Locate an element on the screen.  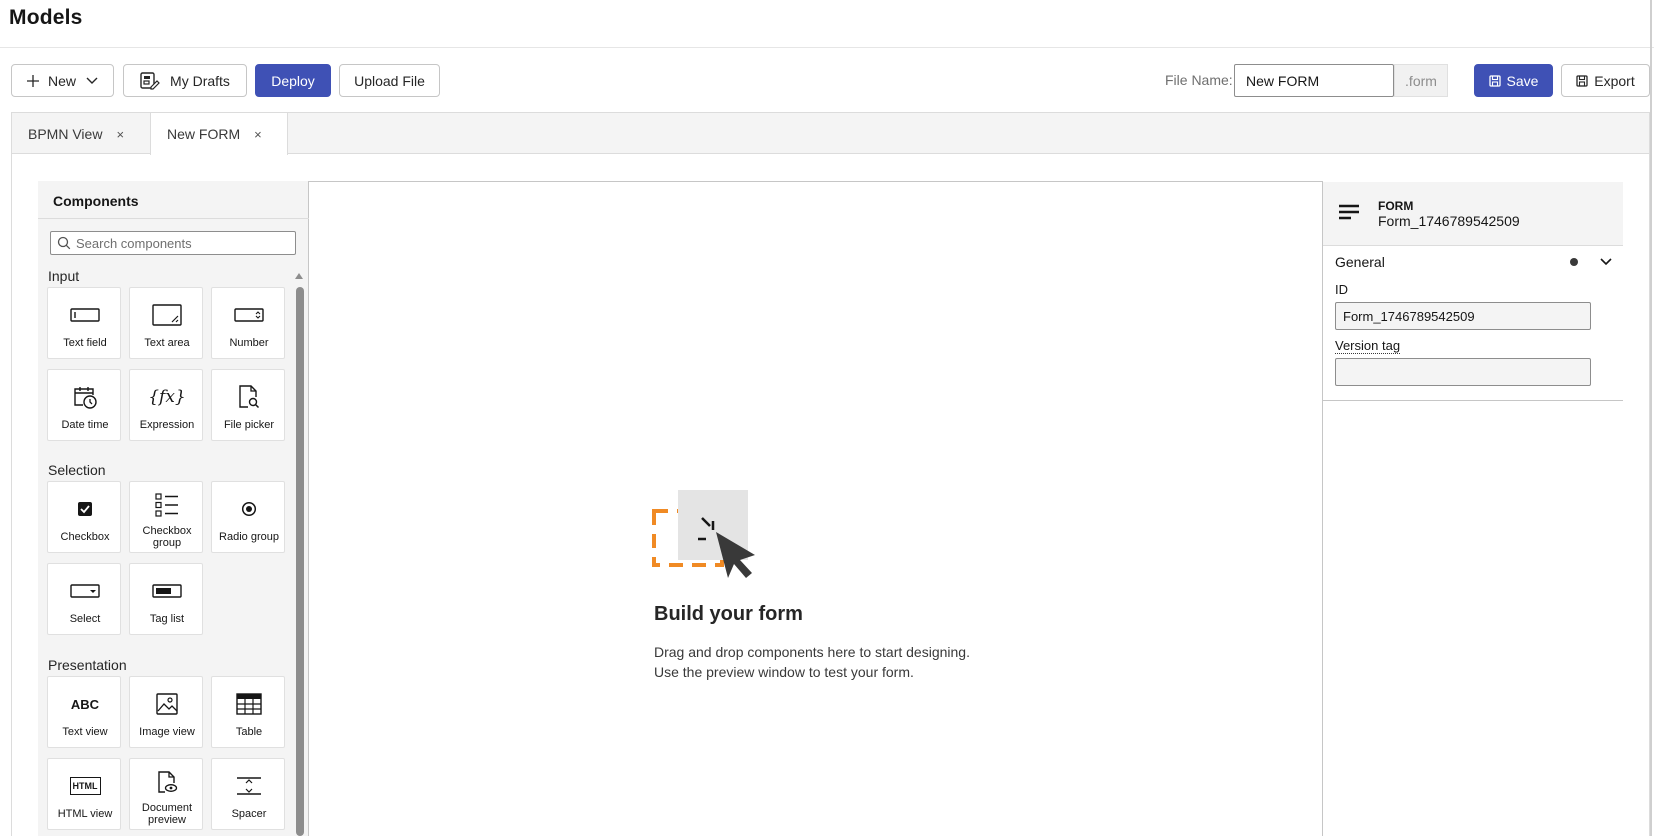
tab-new-form: New FORM × is located at coordinates (219, 134).